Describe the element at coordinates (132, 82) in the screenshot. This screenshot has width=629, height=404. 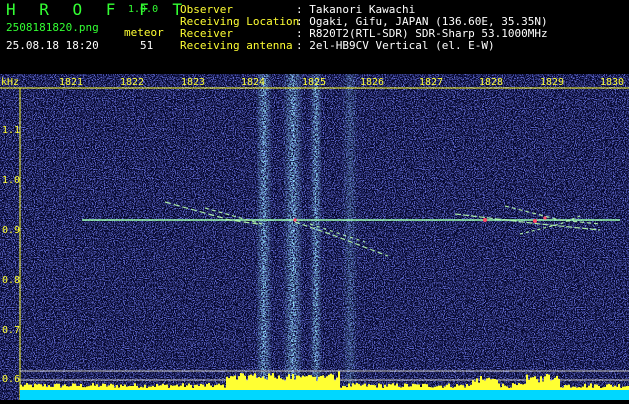
I see `x-tick-1822: 1822` at that location.